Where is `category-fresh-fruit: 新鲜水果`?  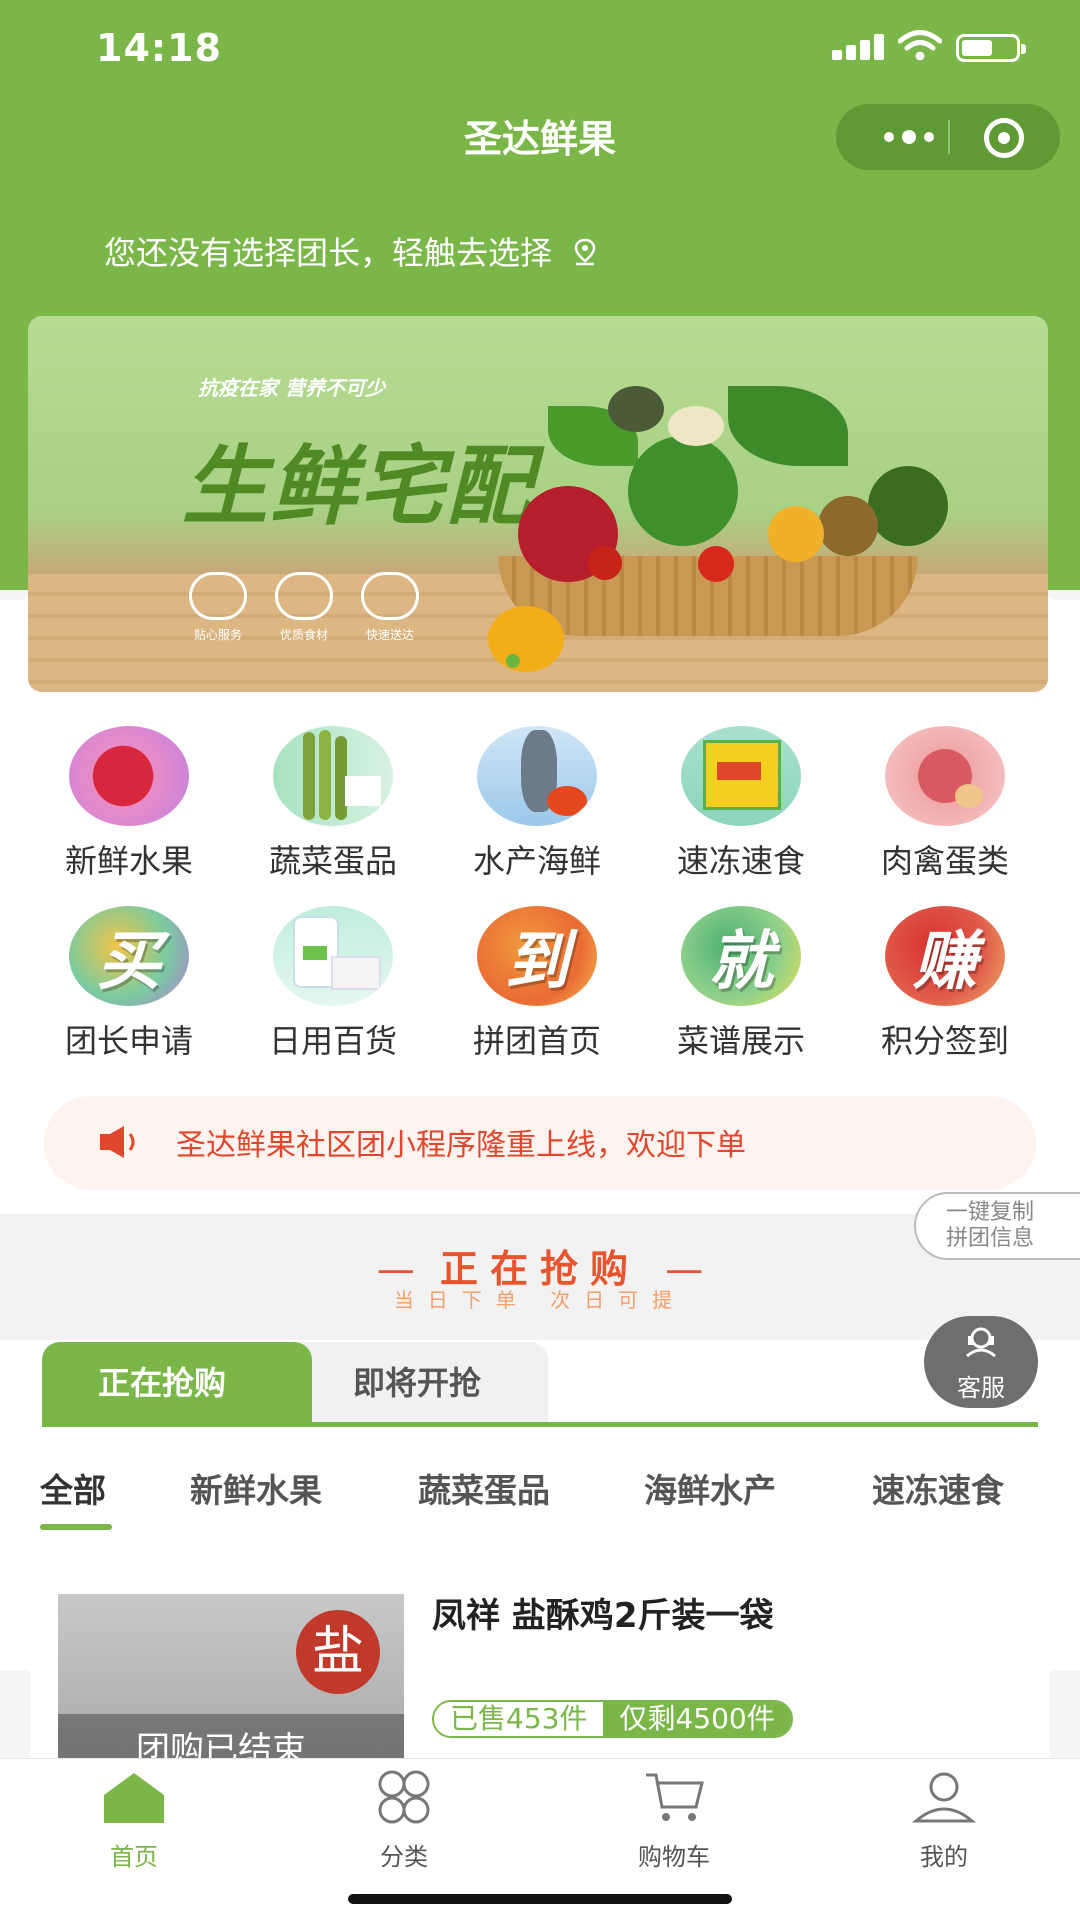 category-fresh-fruit: 新鲜水果 is located at coordinates (129, 804).